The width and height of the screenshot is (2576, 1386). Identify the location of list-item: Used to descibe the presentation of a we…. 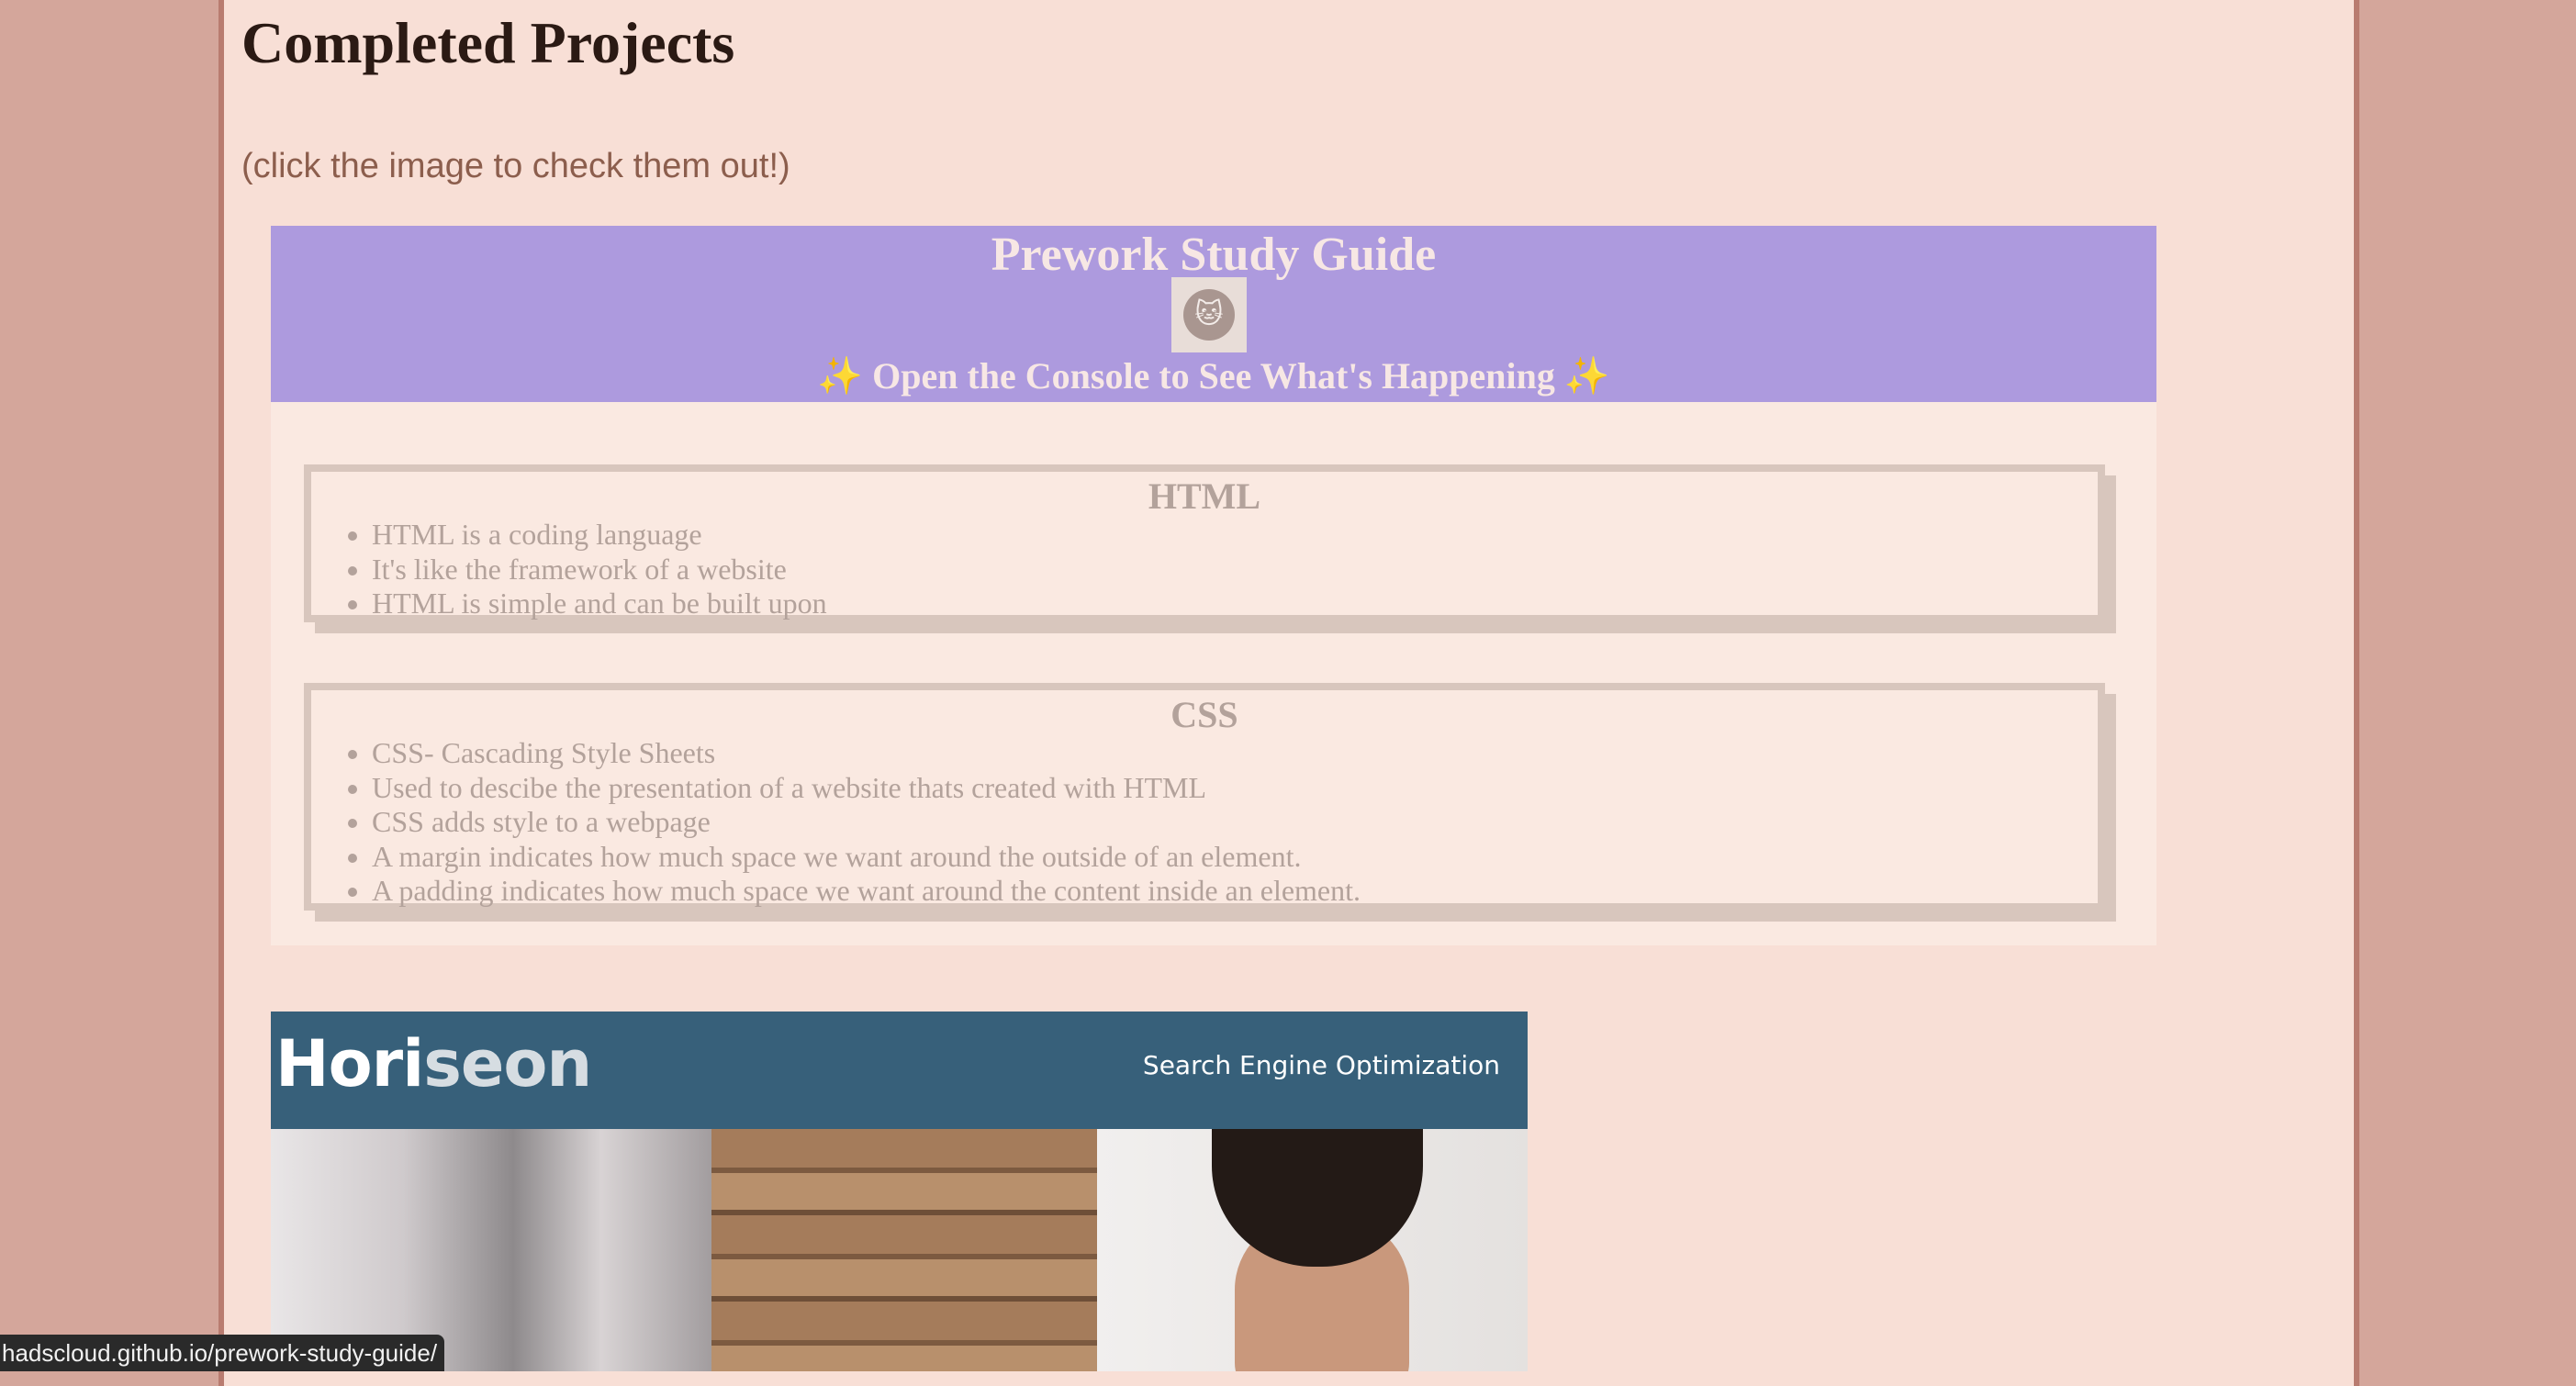
(1235, 789).